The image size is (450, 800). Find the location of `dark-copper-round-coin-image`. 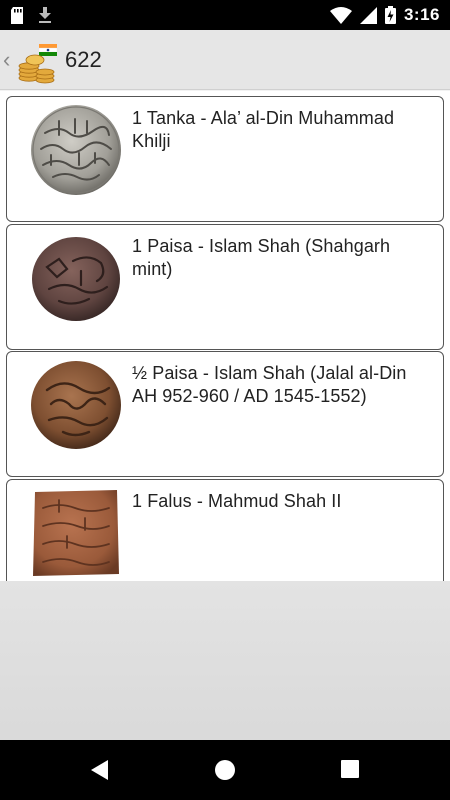

dark-copper-round-coin-image is located at coordinates (76, 278).